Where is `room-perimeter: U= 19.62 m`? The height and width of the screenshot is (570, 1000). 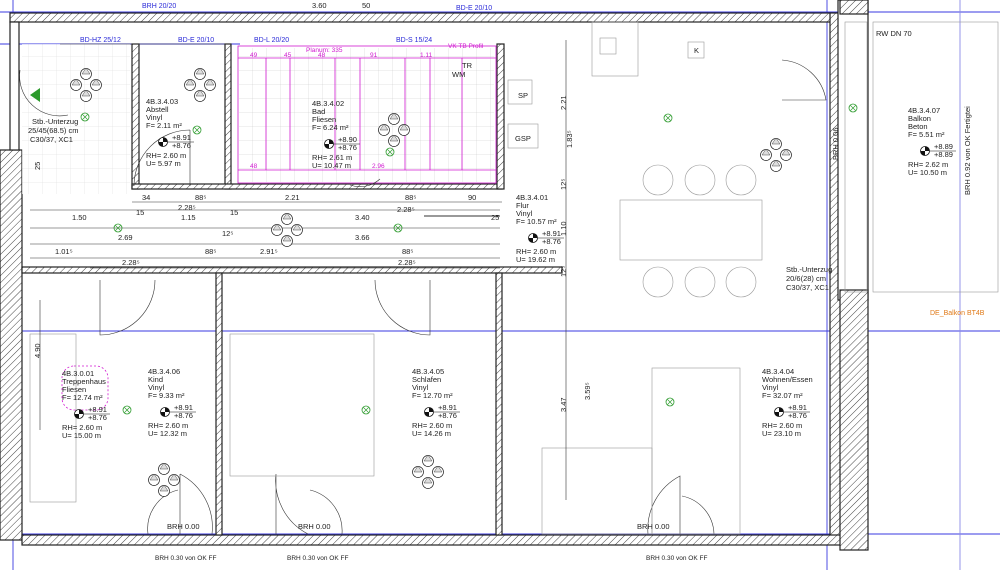 room-perimeter: U= 19.62 m is located at coordinates (535, 259).